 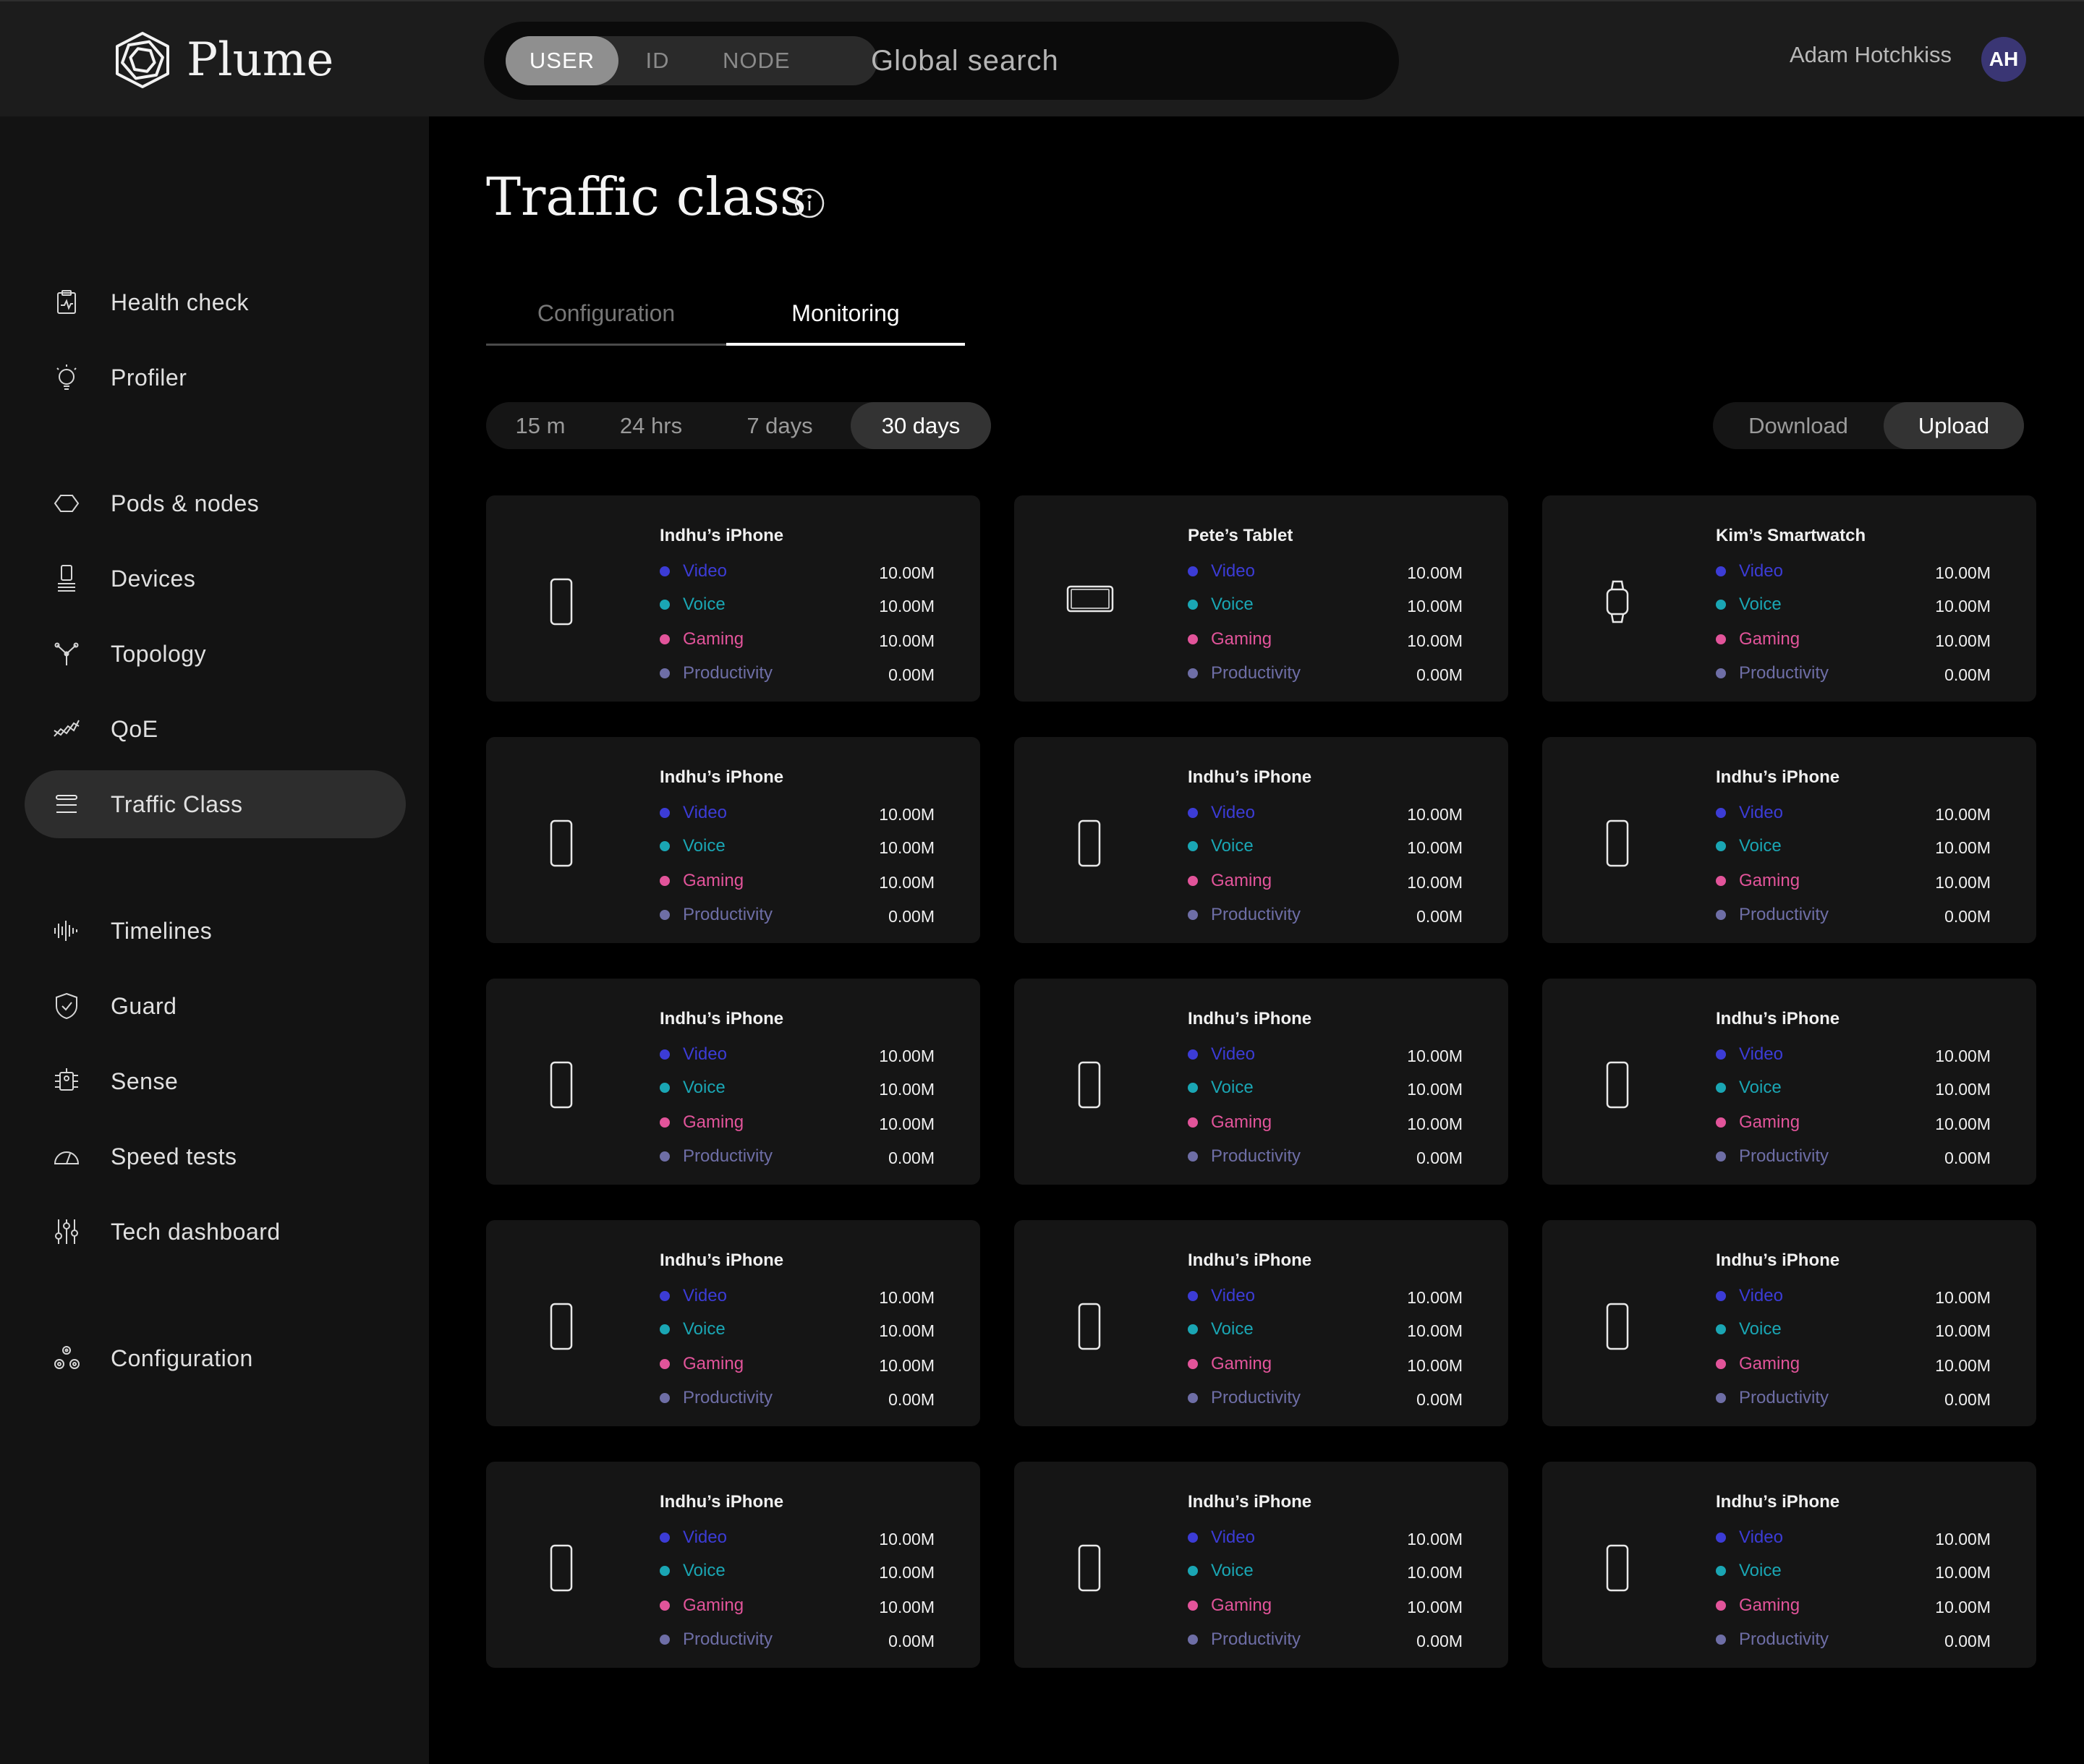 What do you see at coordinates (66, 653) in the screenshot?
I see `topology-icon` at bounding box center [66, 653].